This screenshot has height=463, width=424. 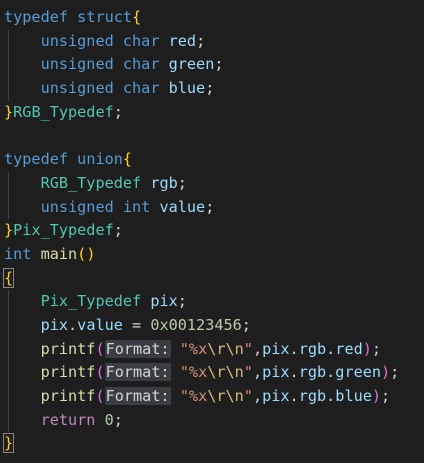 I want to click on code-line: printf(Format: "%x\r\n",pix.rgb.blue);, so click(x=212, y=397).